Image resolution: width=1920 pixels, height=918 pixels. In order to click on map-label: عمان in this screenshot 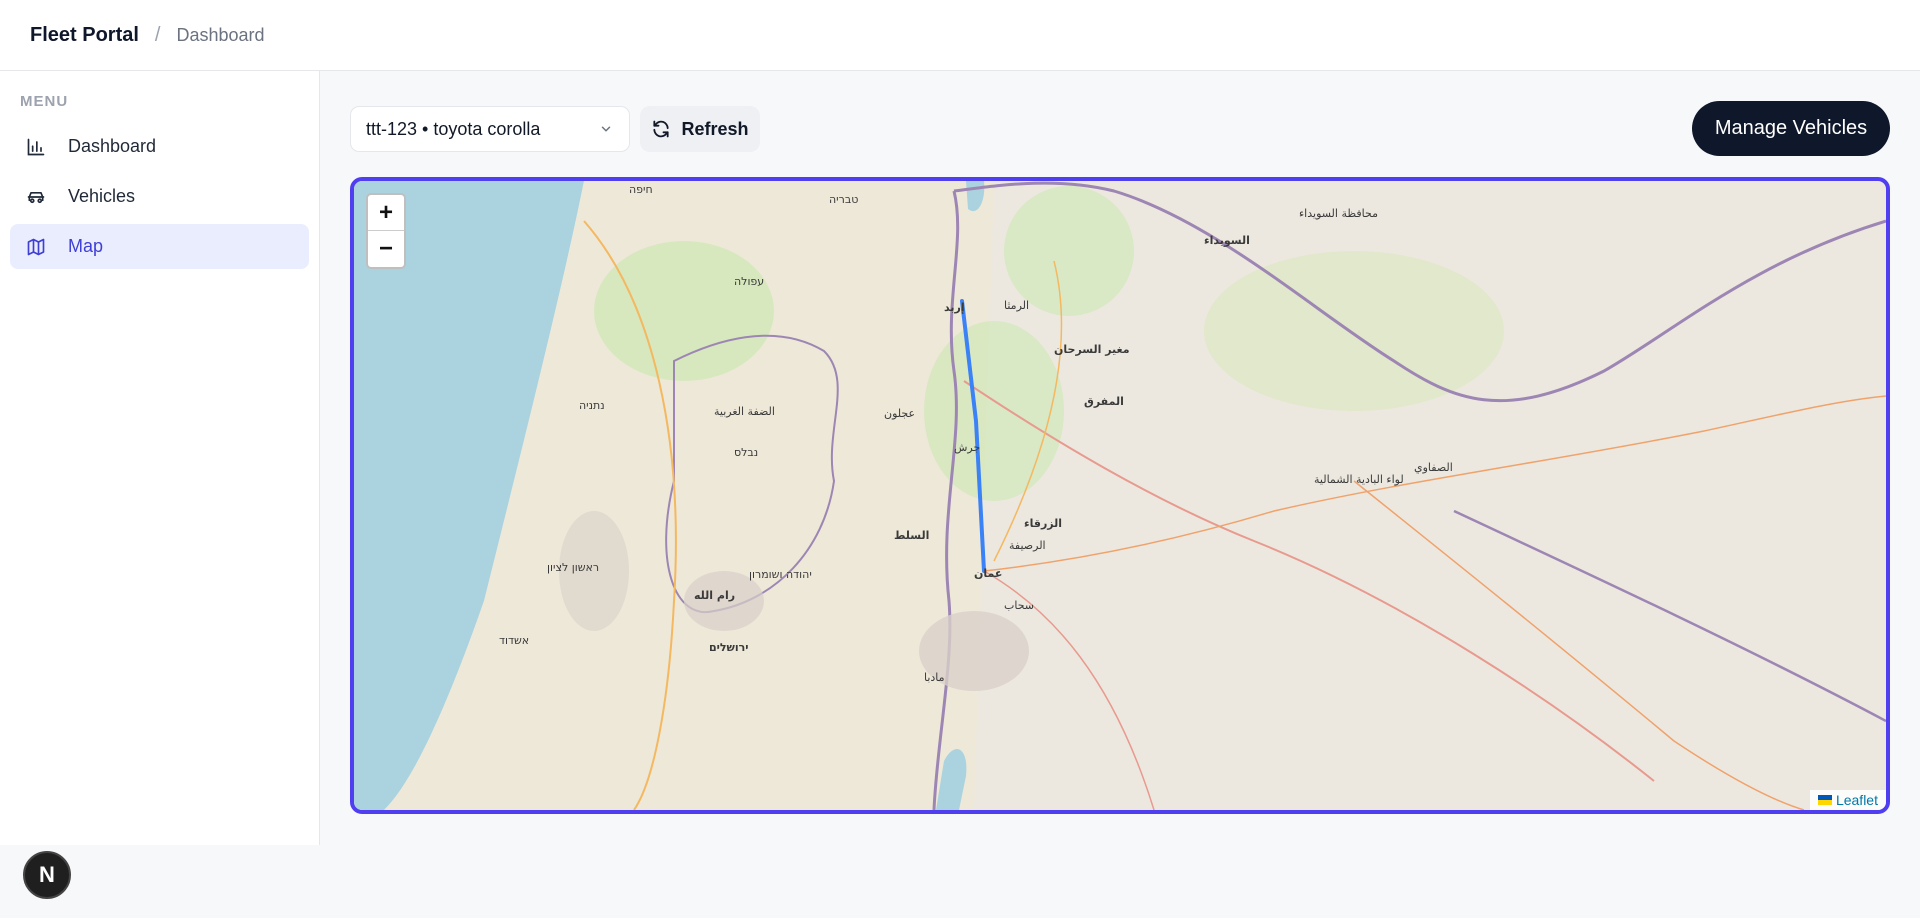, I will do `click(988, 573)`.